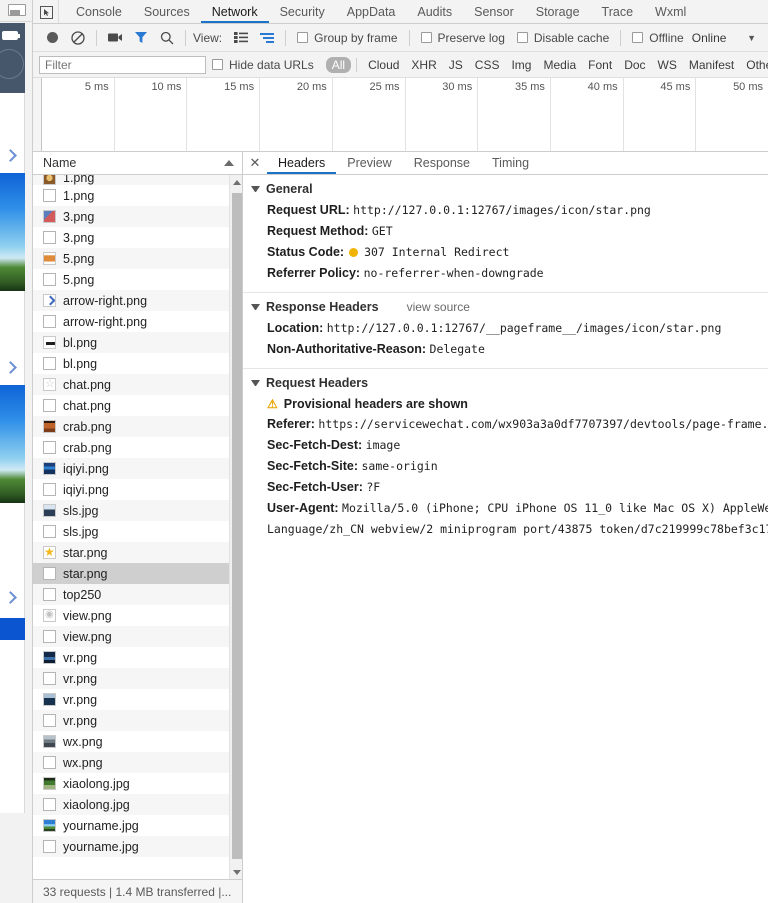 Image resolution: width=768 pixels, height=903 pixels. I want to click on tab-console: Console, so click(99, 11).